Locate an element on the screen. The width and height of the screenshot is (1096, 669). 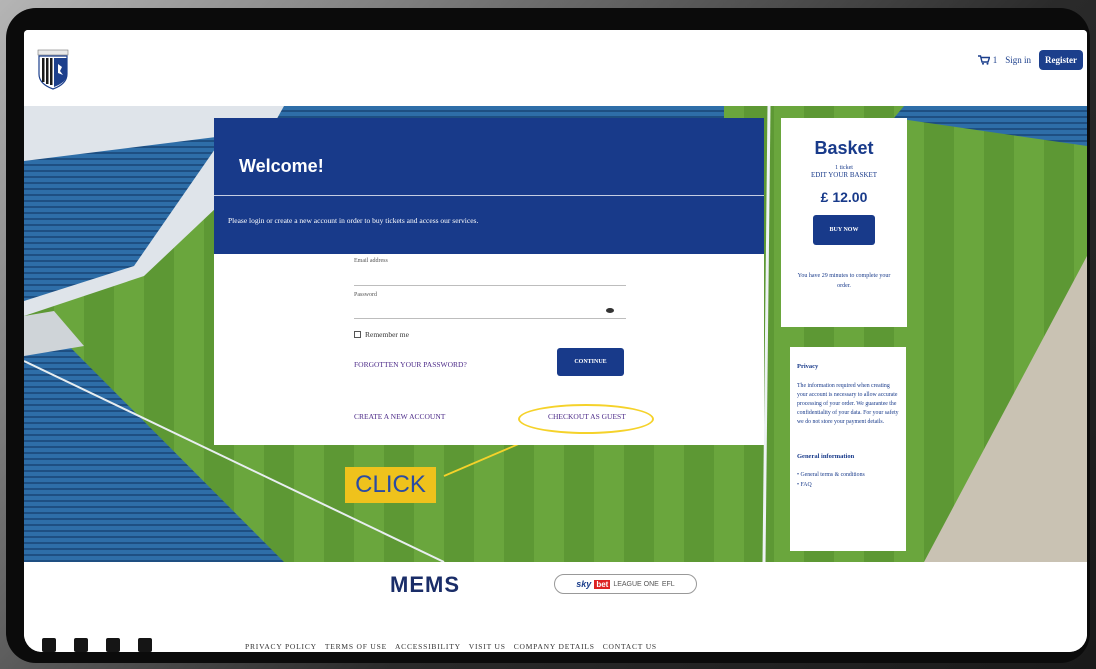
visit-us-link: VISIT US is located at coordinates (487, 646).